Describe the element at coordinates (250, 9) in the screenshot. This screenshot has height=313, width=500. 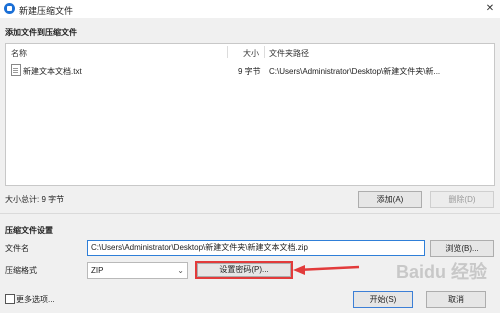
I see `title-bar: 新建压缩文件 ✕` at that location.